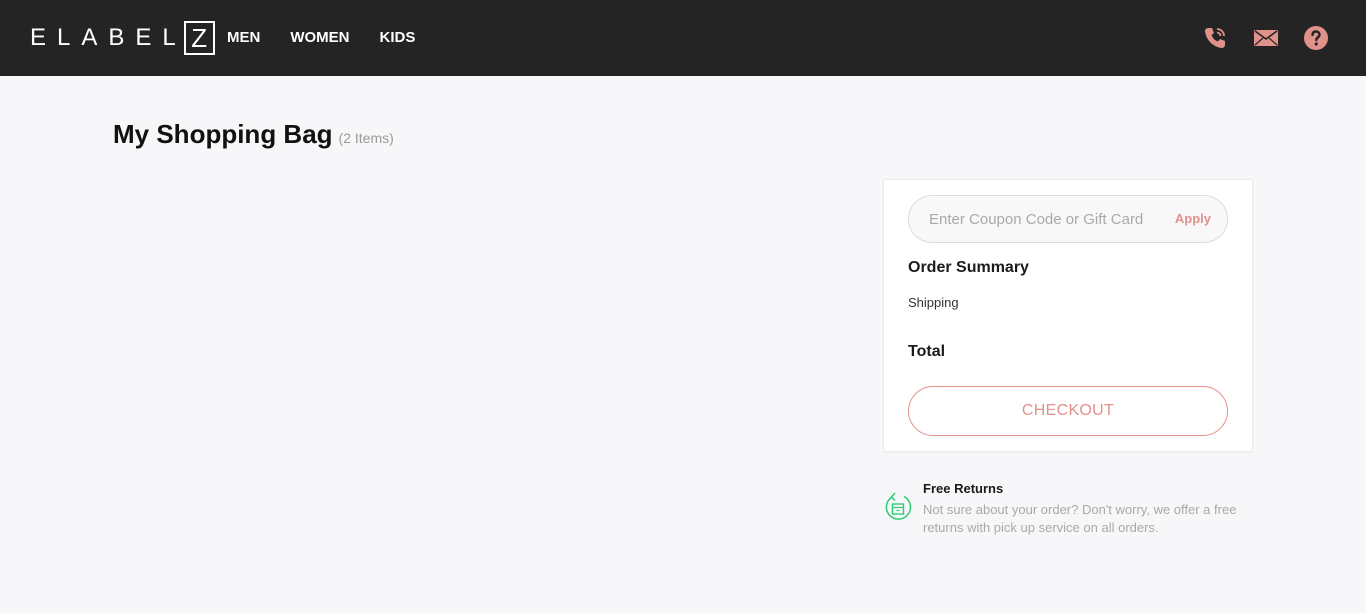  I want to click on nav-kids: KIDS, so click(398, 37).